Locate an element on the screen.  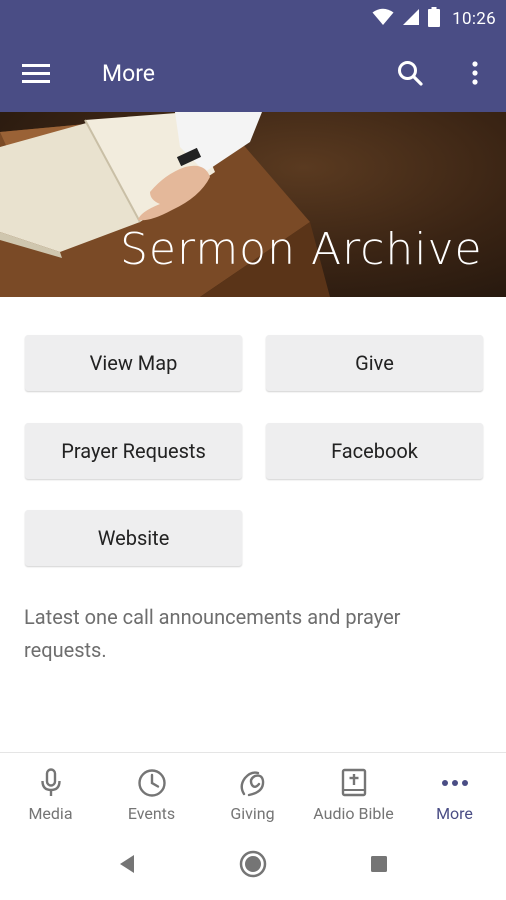
nav-item-media: Media is located at coordinates (50, 792).